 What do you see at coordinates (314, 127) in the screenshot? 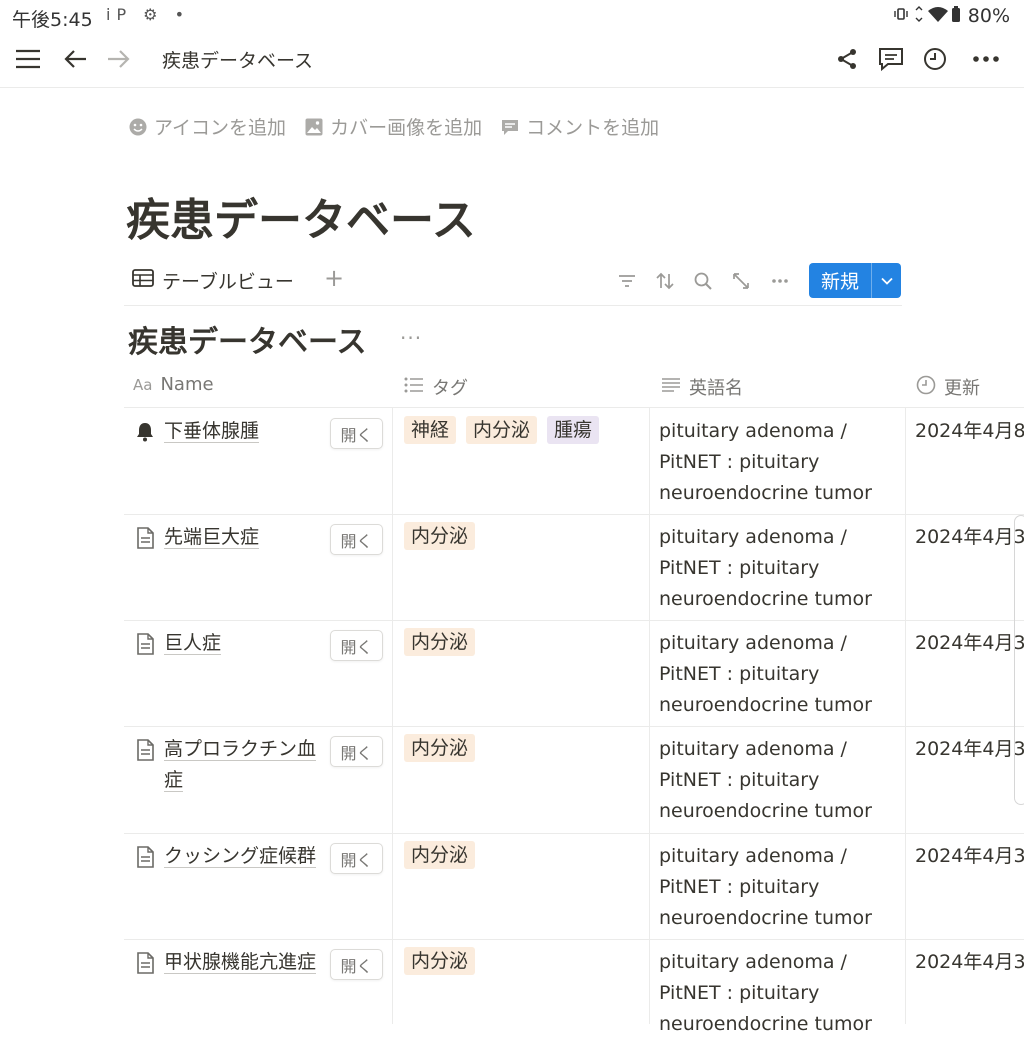
I see `image-icon` at bounding box center [314, 127].